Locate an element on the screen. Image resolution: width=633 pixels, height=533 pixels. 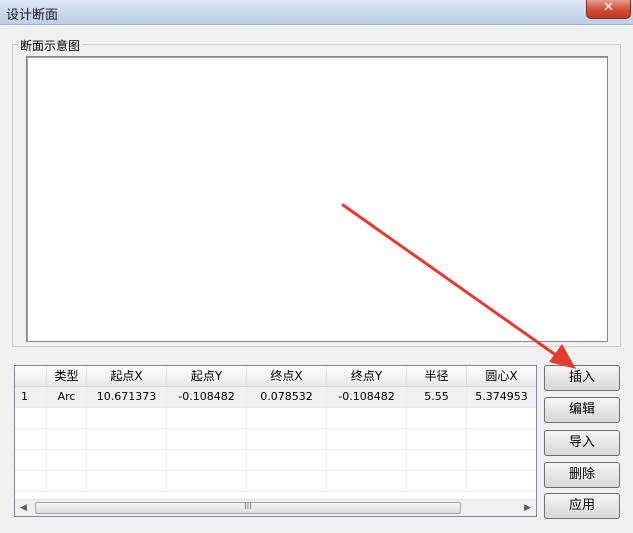
title-bar: 设计断面 ✕ is located at coordinates (316, 12).